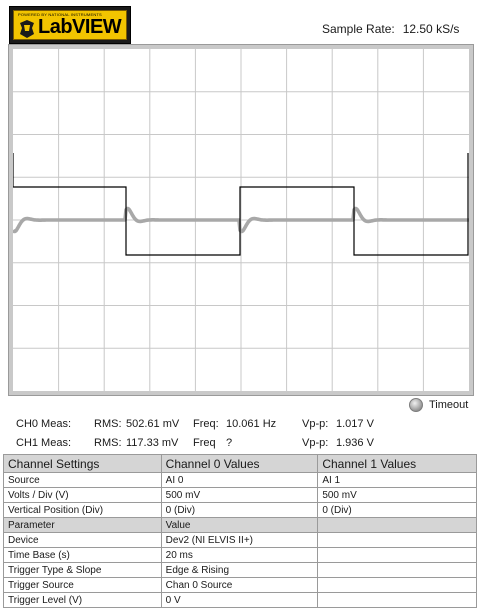 This screenshot has height=614, width=478. I want to click on col-header-value: Value, so click(239, 525).